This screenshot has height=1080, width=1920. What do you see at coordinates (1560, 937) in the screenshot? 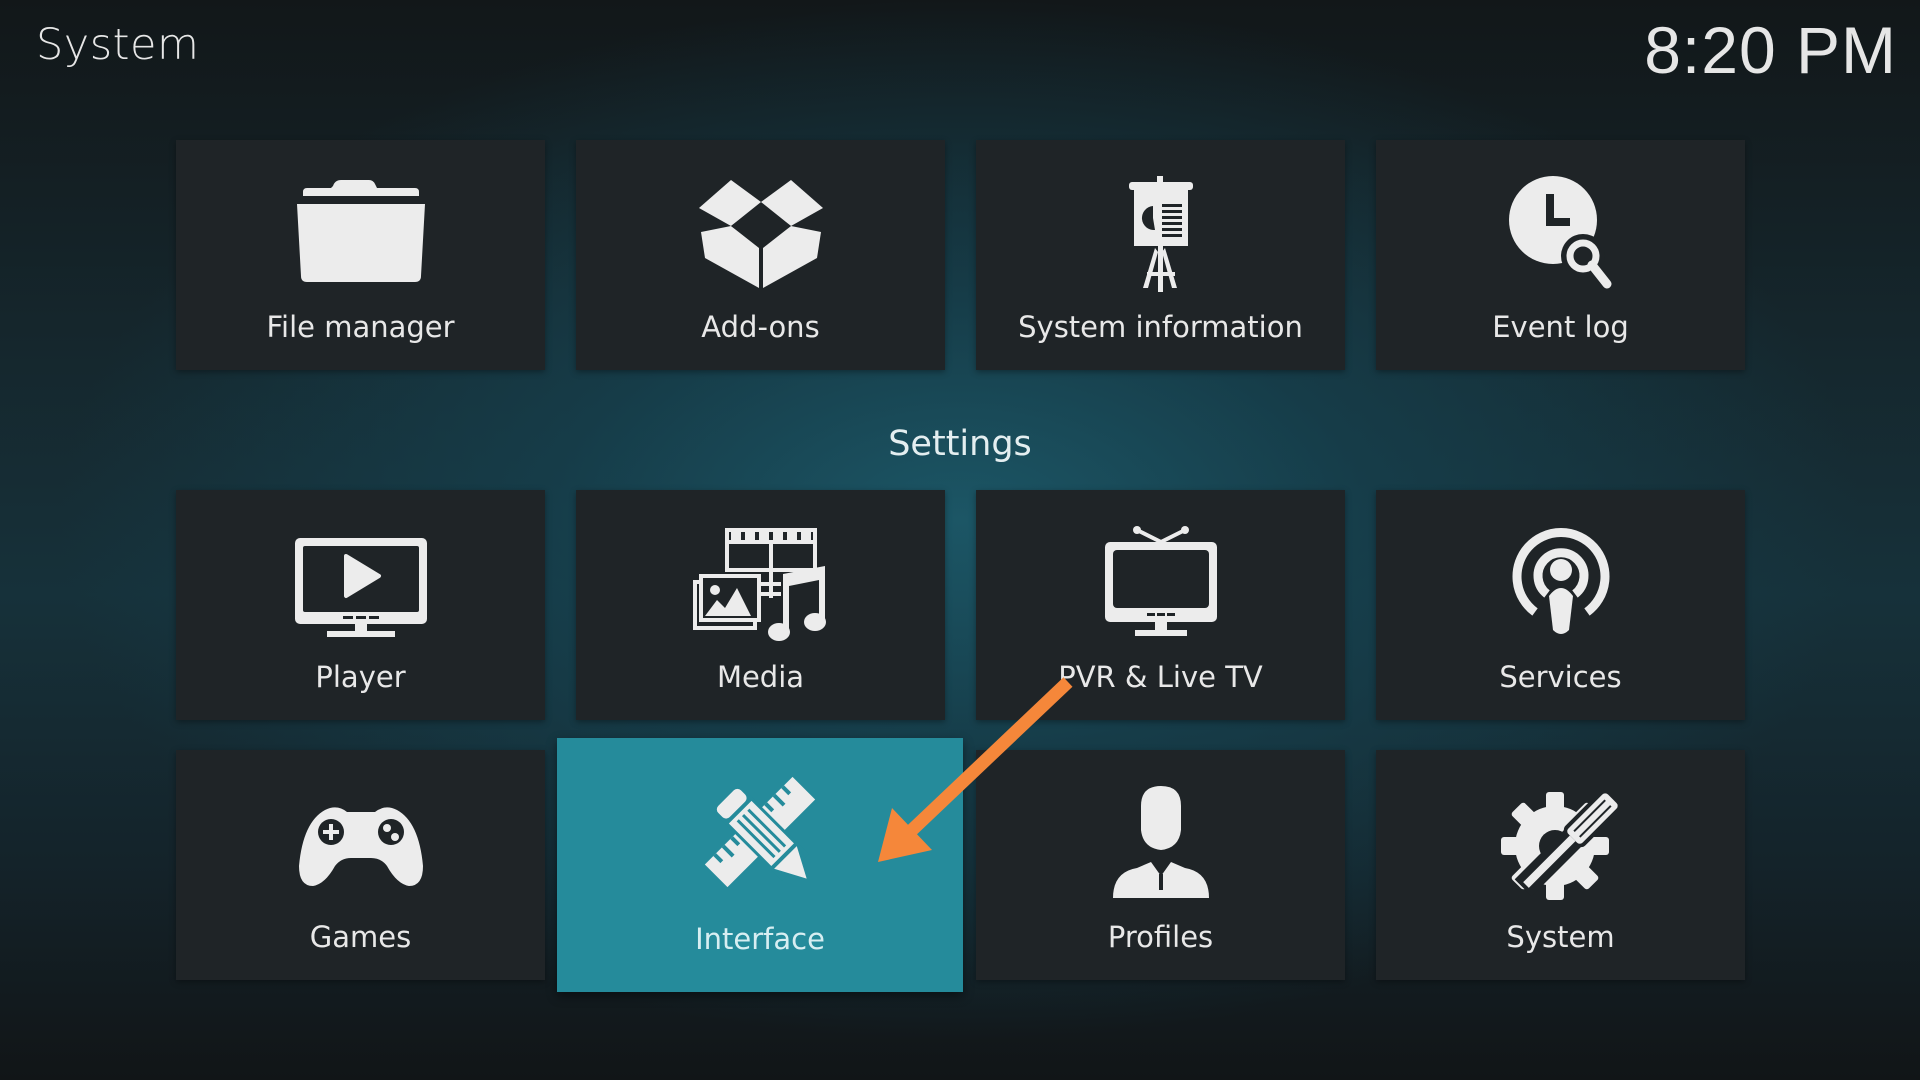
I see `tile-label: System` at bounding box center [1560, 937].